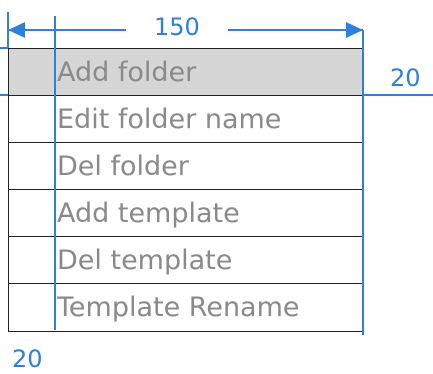  What do you see at coordinates (127, 72) in the screenshot?
I see `menu-item-label: Add folder` at bounding box center [127, 72].